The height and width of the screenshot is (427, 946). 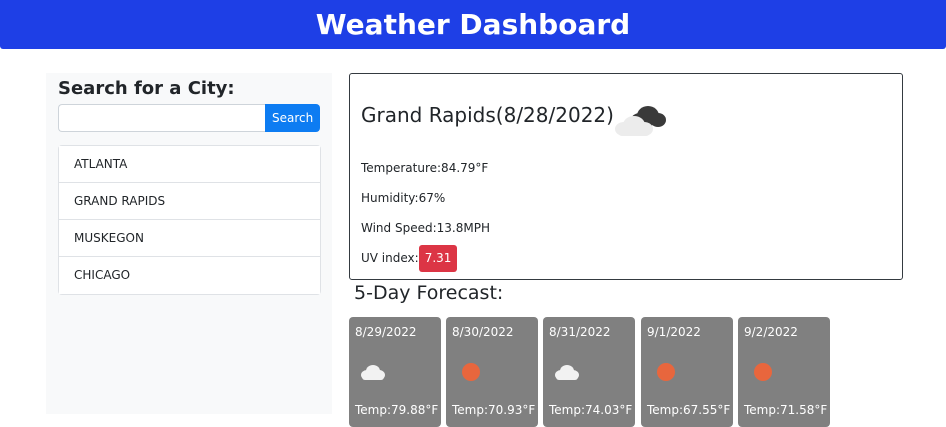 I want to click on forecast-date: 8/31/2022, so click(x=580, y=332).